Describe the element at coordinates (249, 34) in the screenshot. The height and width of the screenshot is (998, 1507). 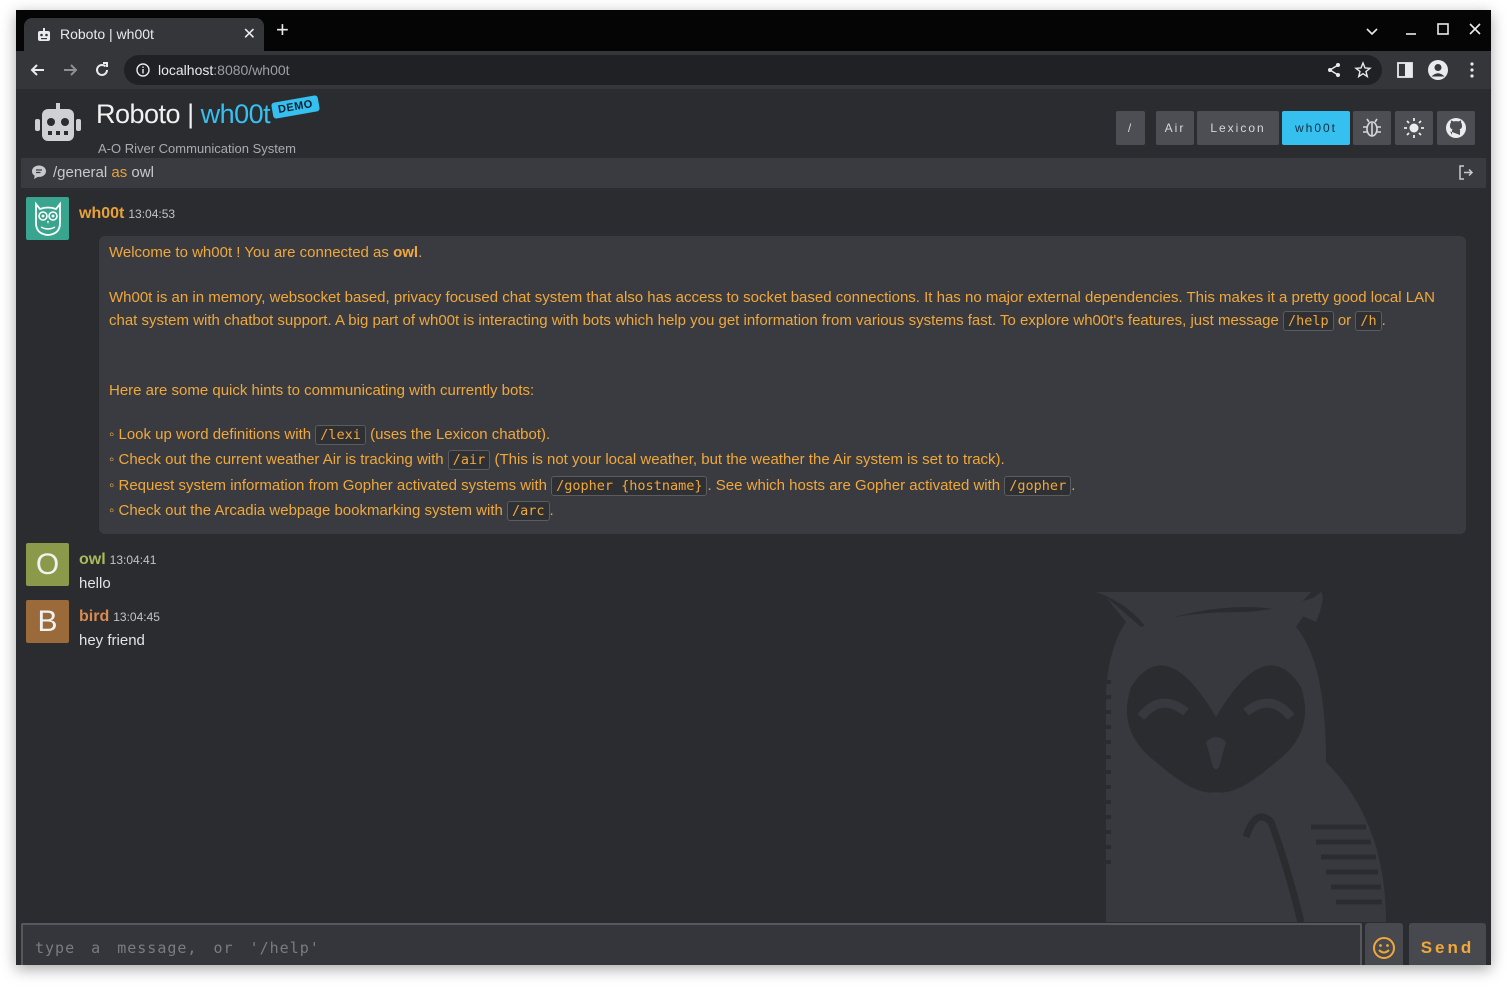
I see `tab-close-icon: ✕` at that location.